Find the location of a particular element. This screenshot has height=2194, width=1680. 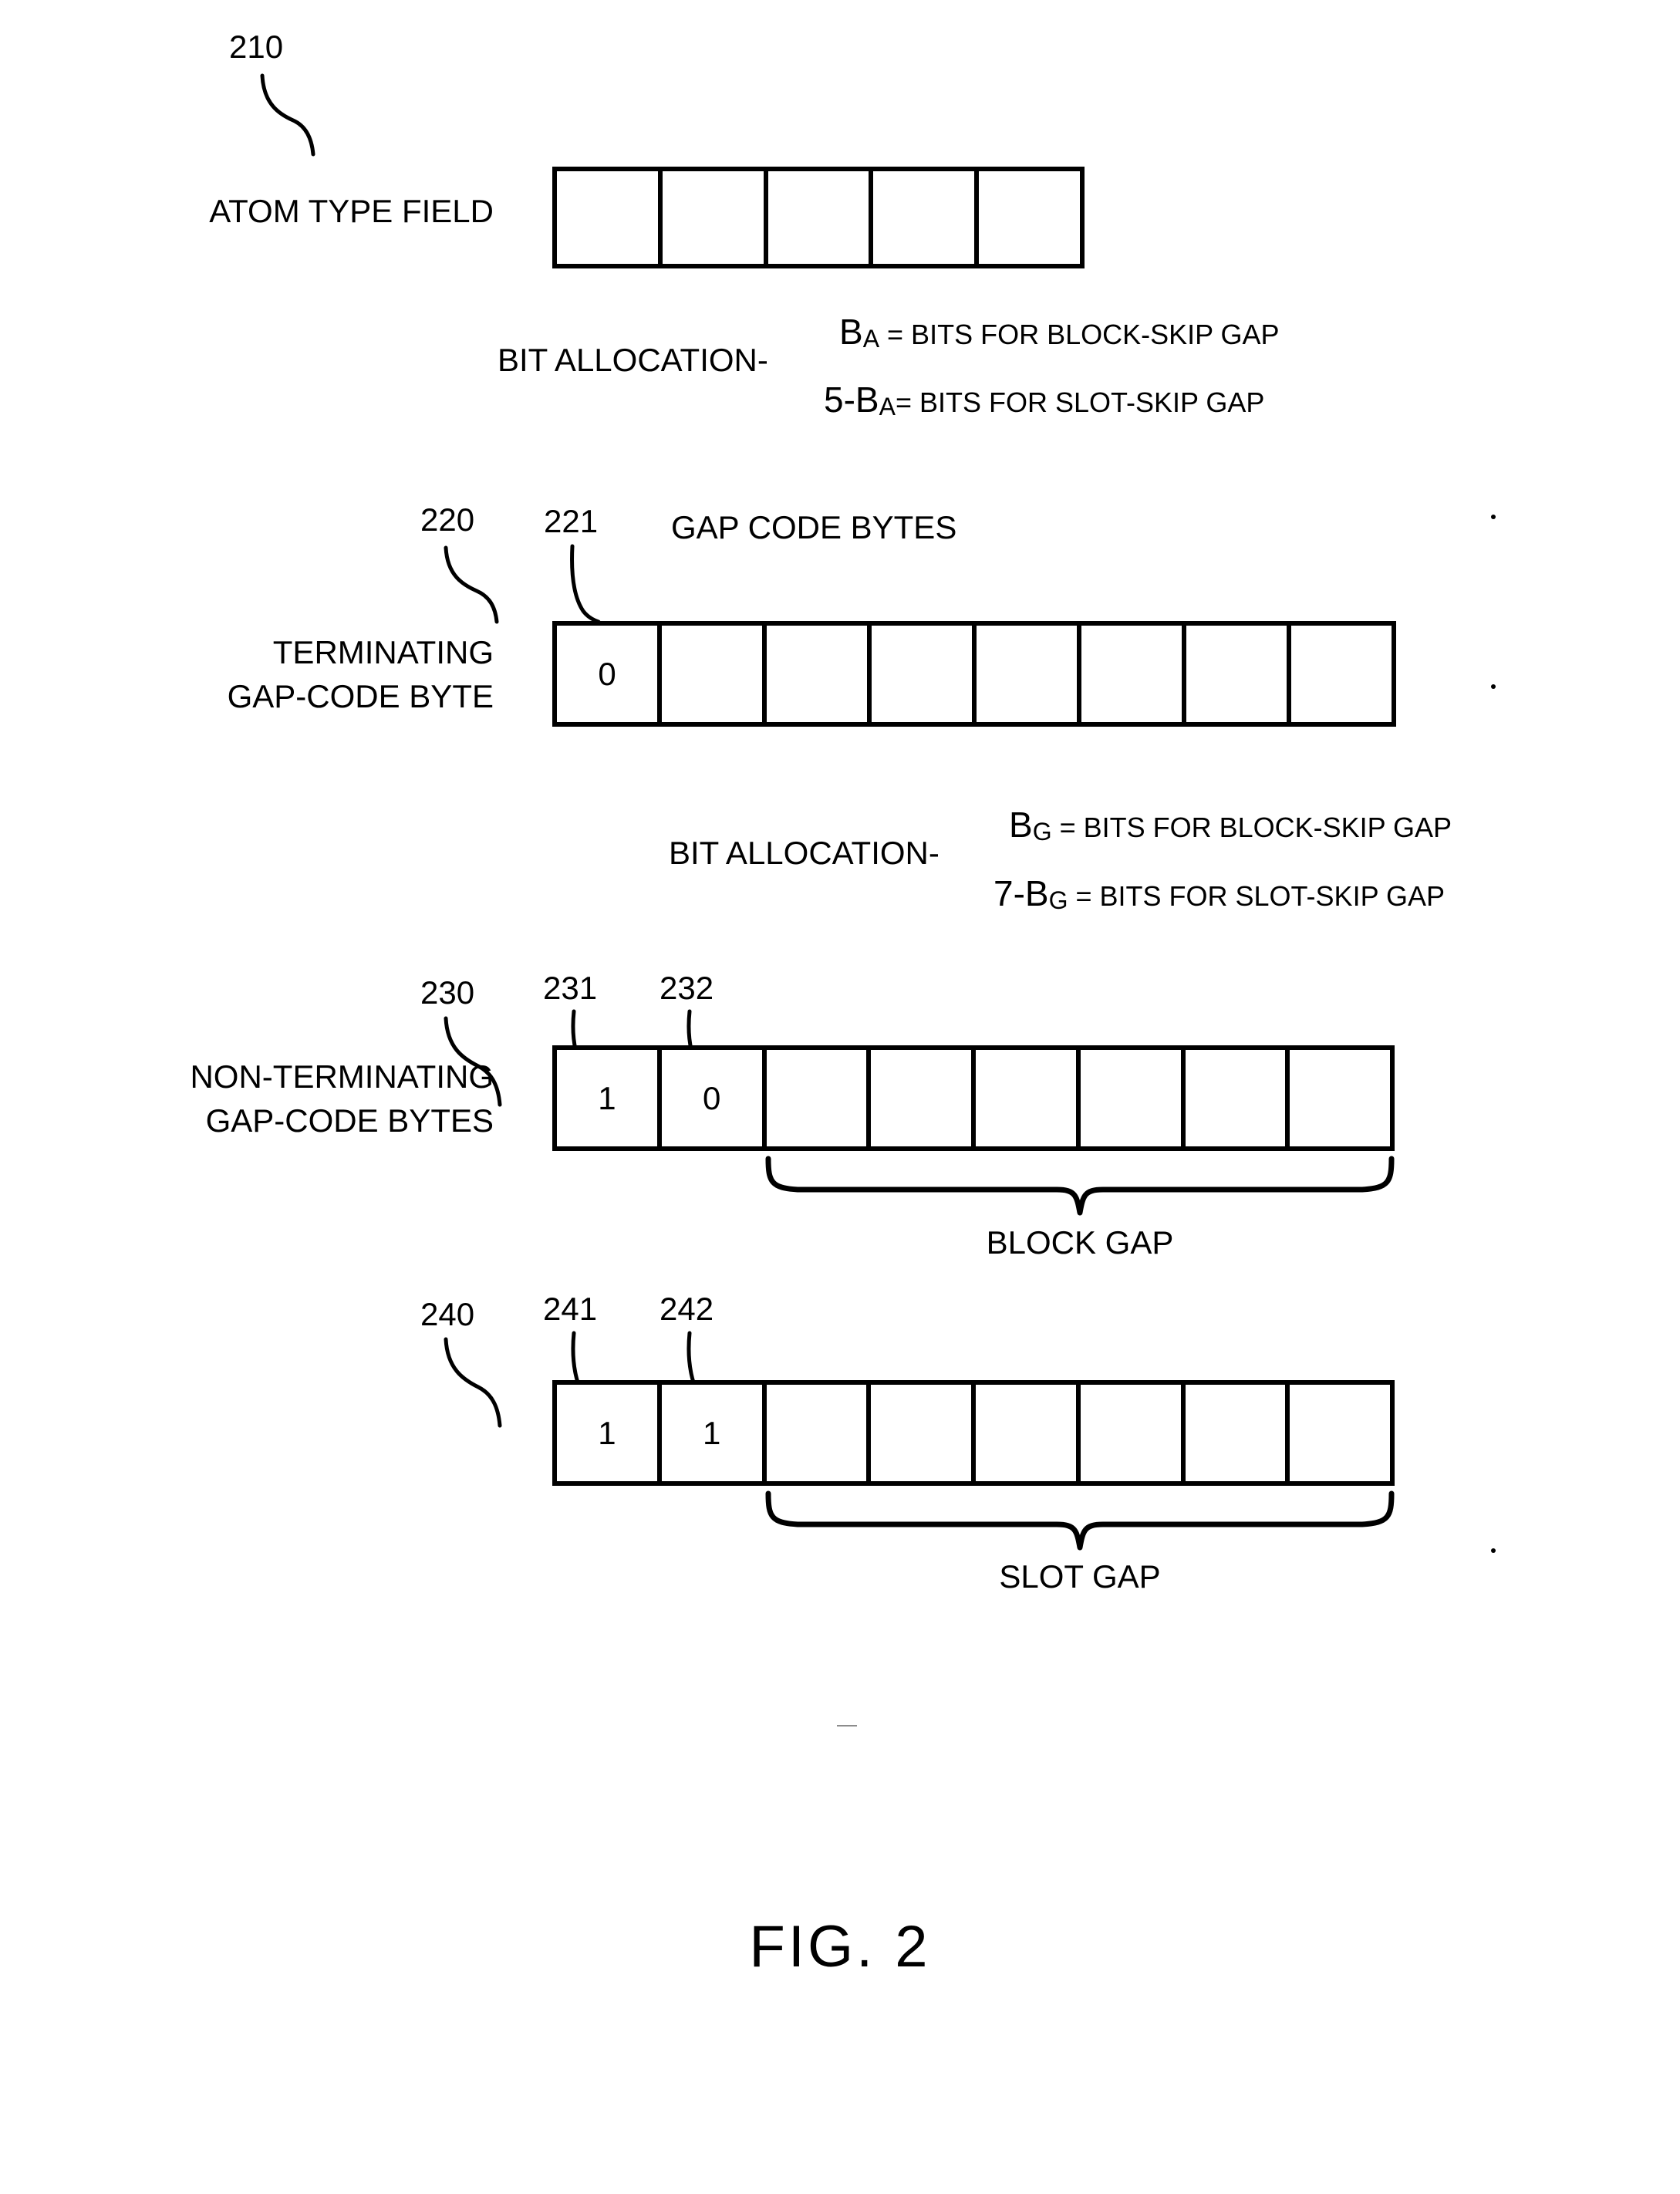

row-label-line: TERMINATING is located at coordinates (383, 652).